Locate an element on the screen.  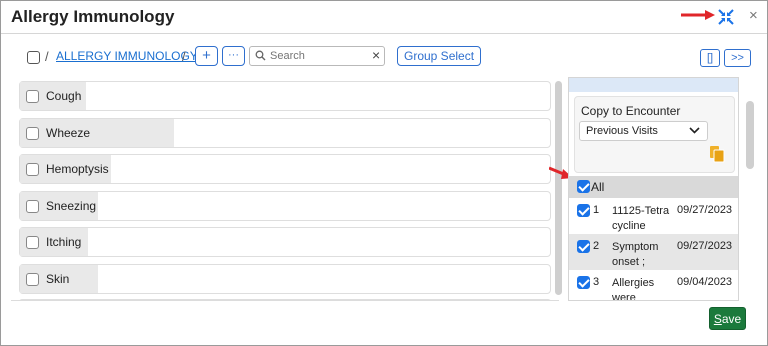
list-item: Cough is located at coordinates (285, 96).